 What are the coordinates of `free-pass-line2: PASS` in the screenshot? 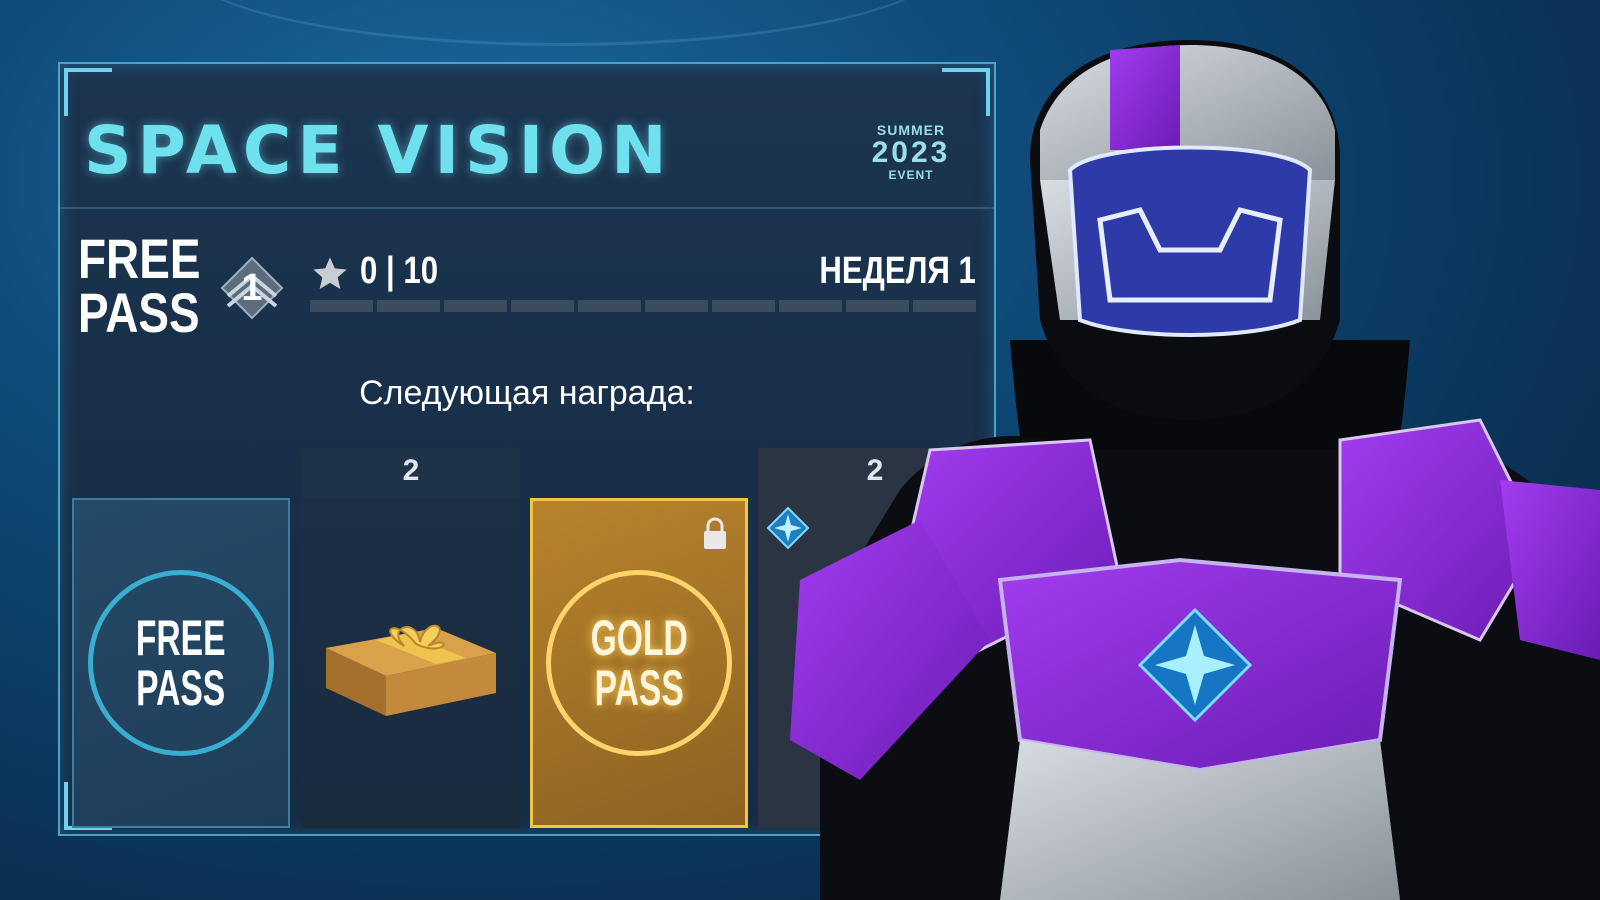 It's located at (181, 688).